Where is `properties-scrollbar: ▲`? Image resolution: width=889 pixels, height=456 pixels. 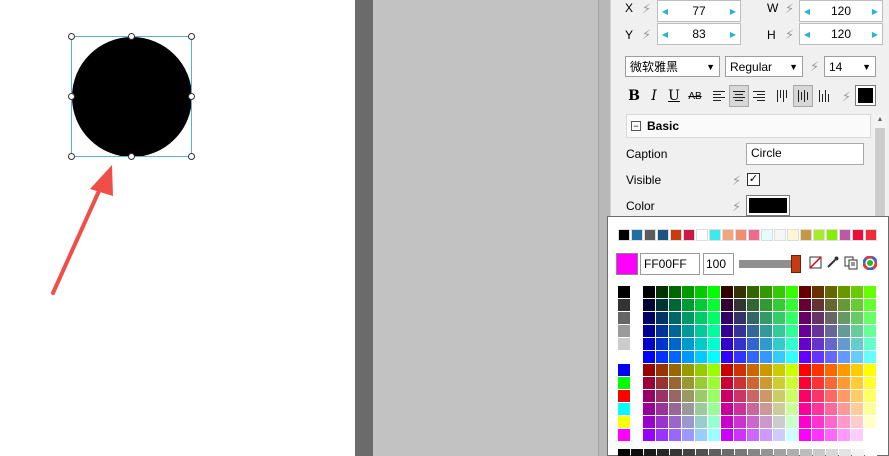
properties-scrollbar: ▲ is located at coordinates (880, 166).